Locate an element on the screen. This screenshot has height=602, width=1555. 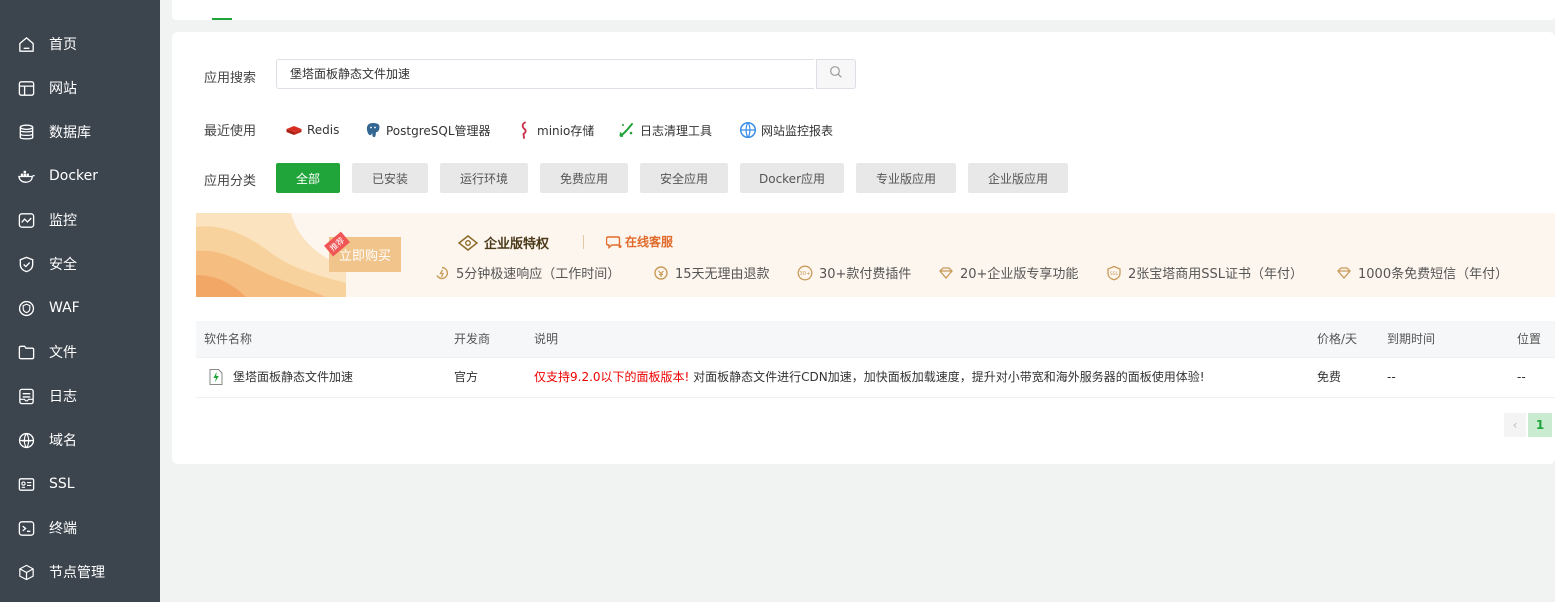
pager-prev-button: ‹ is located at coordinates (1515, 425).